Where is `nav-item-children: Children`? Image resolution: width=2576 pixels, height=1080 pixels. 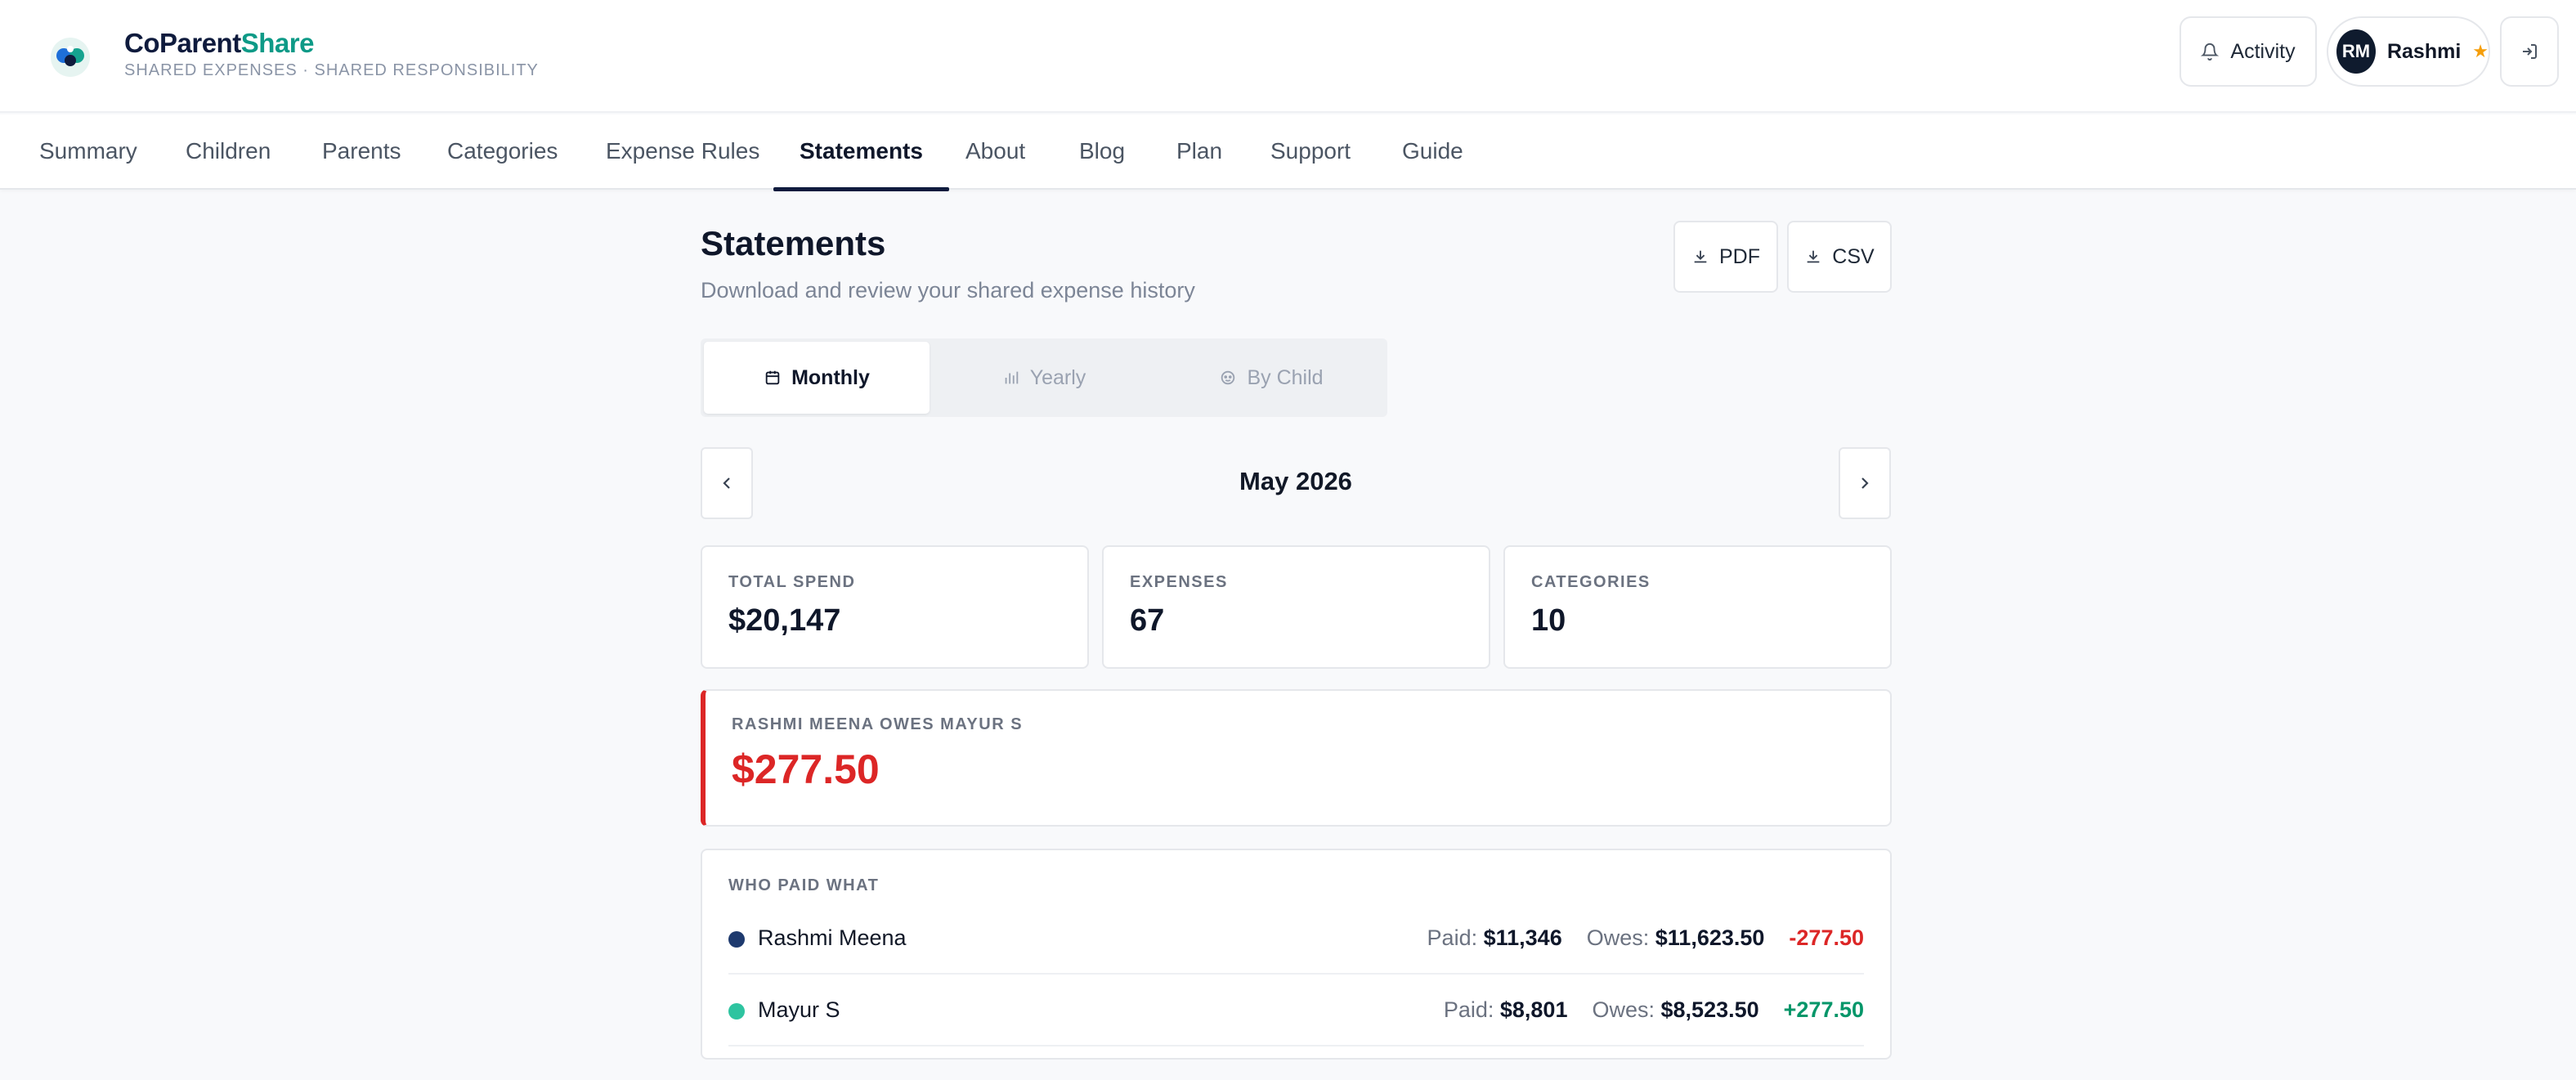 nav-item-children: Children is located at coordinates (229, 152).